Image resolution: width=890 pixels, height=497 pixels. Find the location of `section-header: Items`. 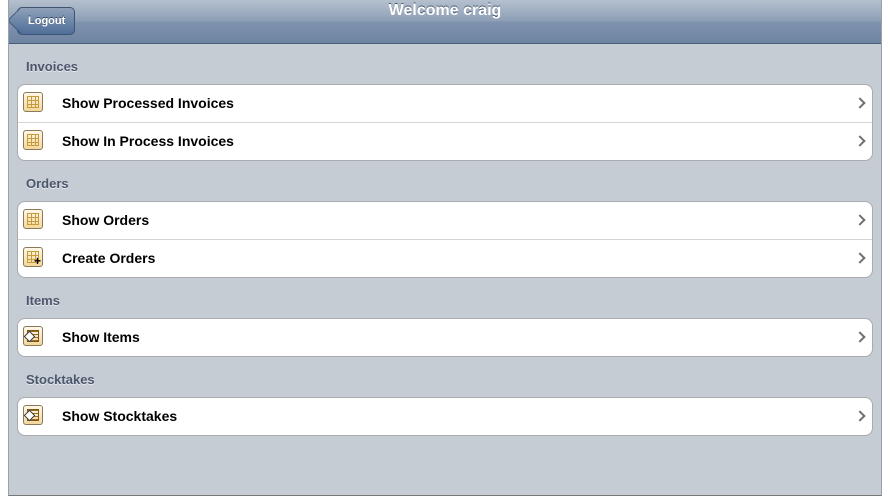

section-header: Items is located at coordinates (43, 300).